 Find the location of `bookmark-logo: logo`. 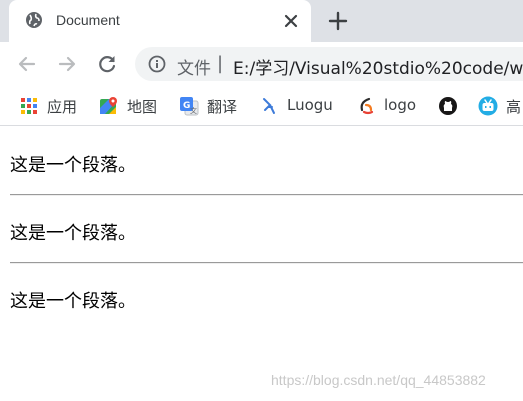

bookmark-logo: logo is located at coordinates (388, 106).